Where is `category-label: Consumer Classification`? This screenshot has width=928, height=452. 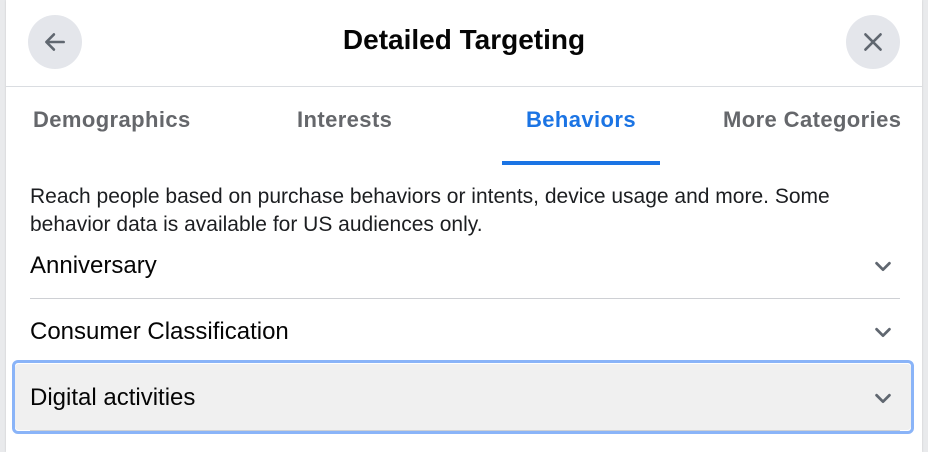
category-label: Consumer Classification is located at coordinates (159, 331).